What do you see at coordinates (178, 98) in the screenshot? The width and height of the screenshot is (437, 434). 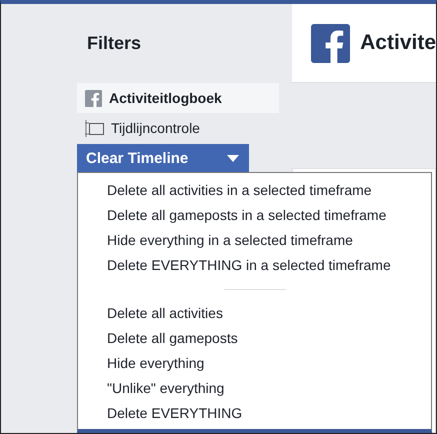 I see `sidebar-item: Activiteitlogboek` at bounding box center [178, 98].